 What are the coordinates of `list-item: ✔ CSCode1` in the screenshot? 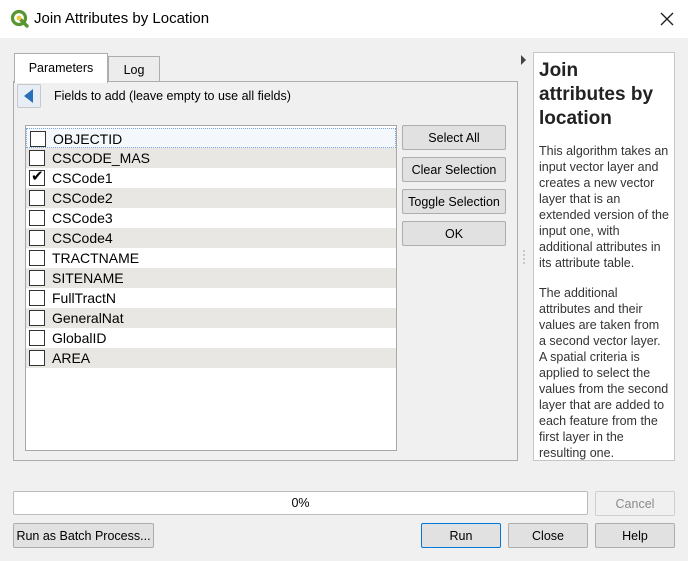 It's located at (211, 178).